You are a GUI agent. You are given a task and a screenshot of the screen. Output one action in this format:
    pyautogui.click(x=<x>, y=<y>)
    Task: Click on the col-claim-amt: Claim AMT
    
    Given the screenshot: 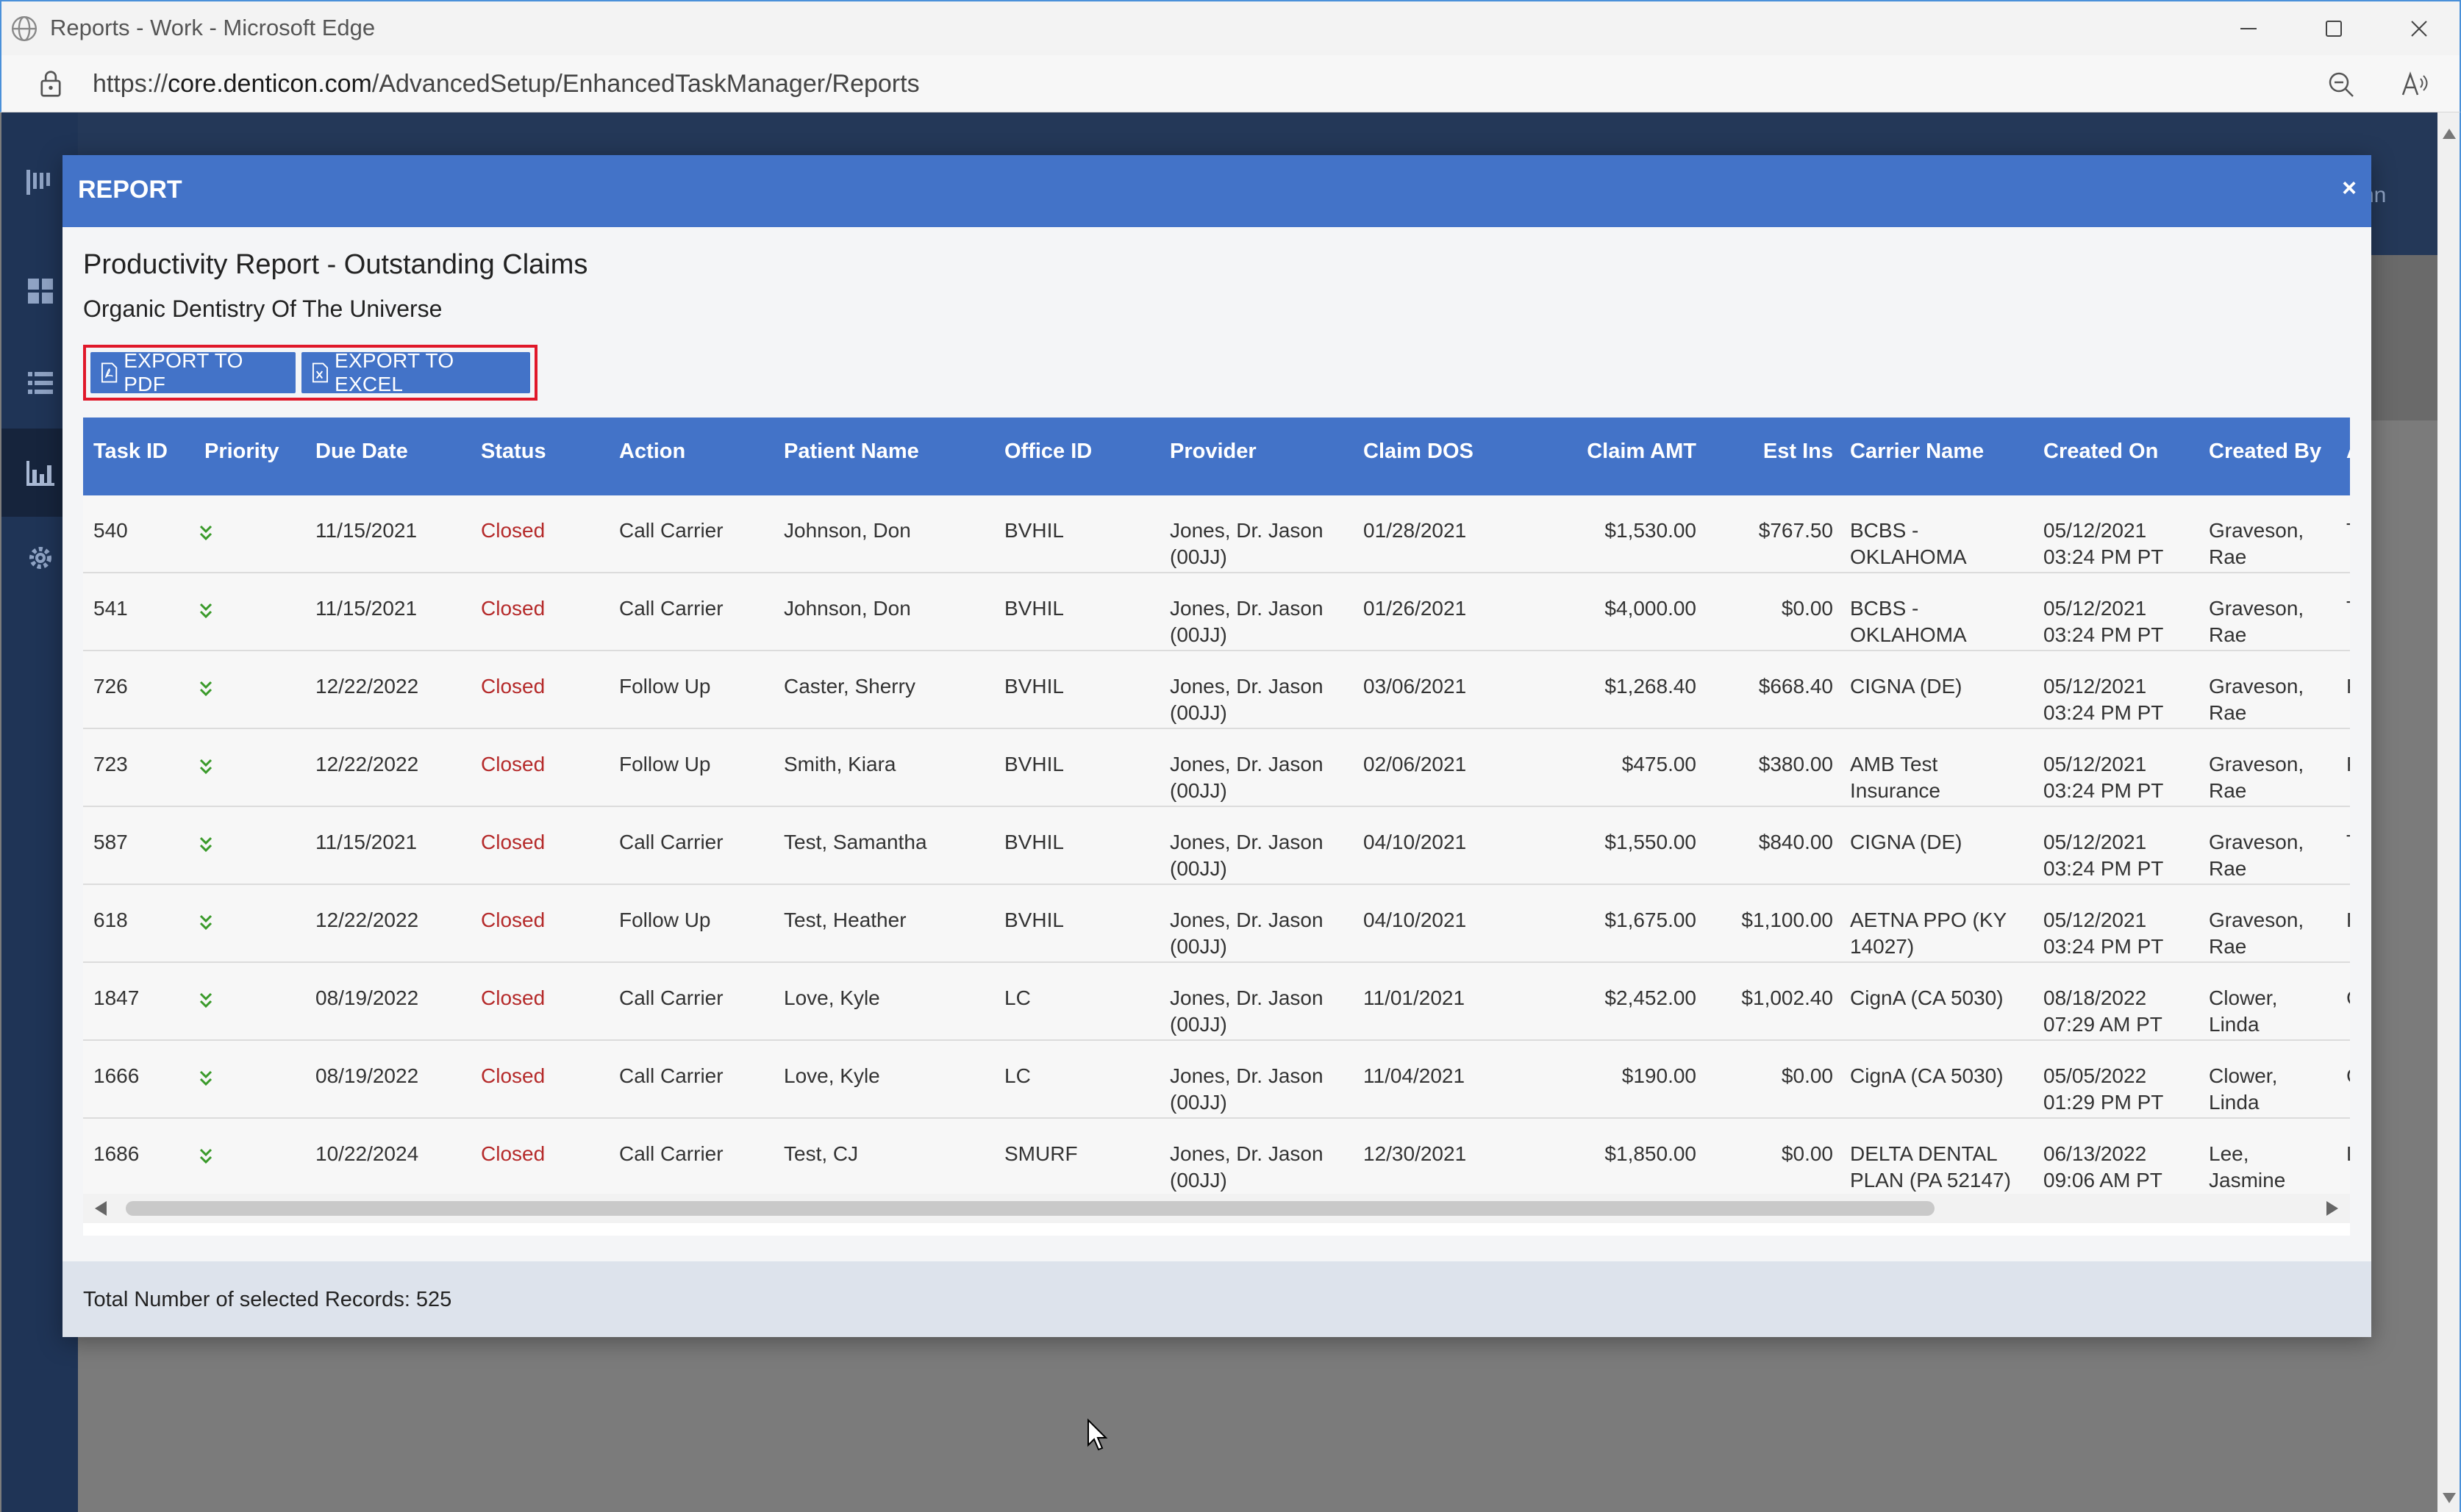 What is the action you would take?
    pyautogui.click(x=1630, y=452)
    